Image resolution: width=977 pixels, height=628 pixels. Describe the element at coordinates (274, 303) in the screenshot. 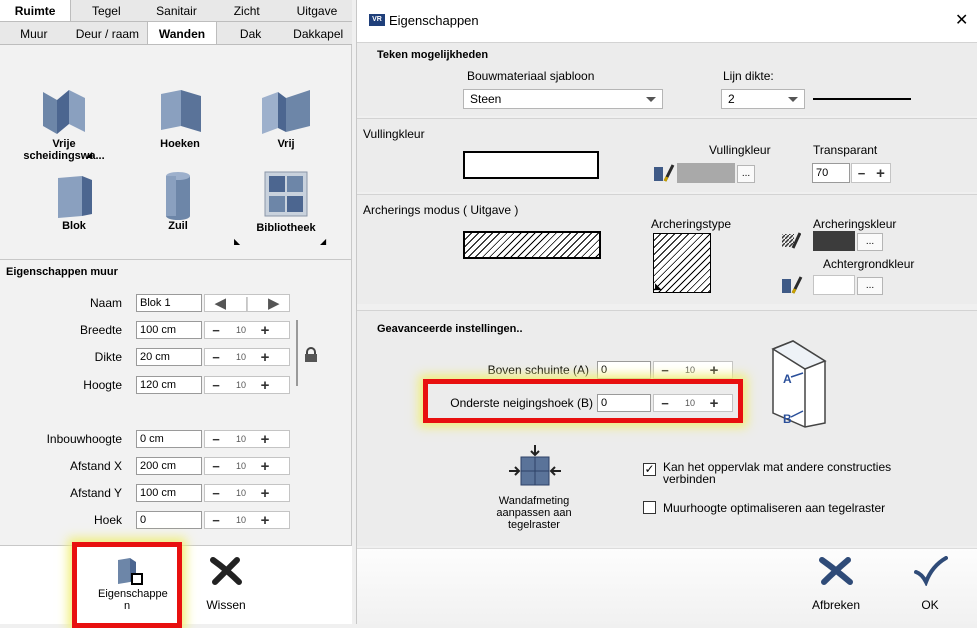

I see `next-icon: ▶` at that location.